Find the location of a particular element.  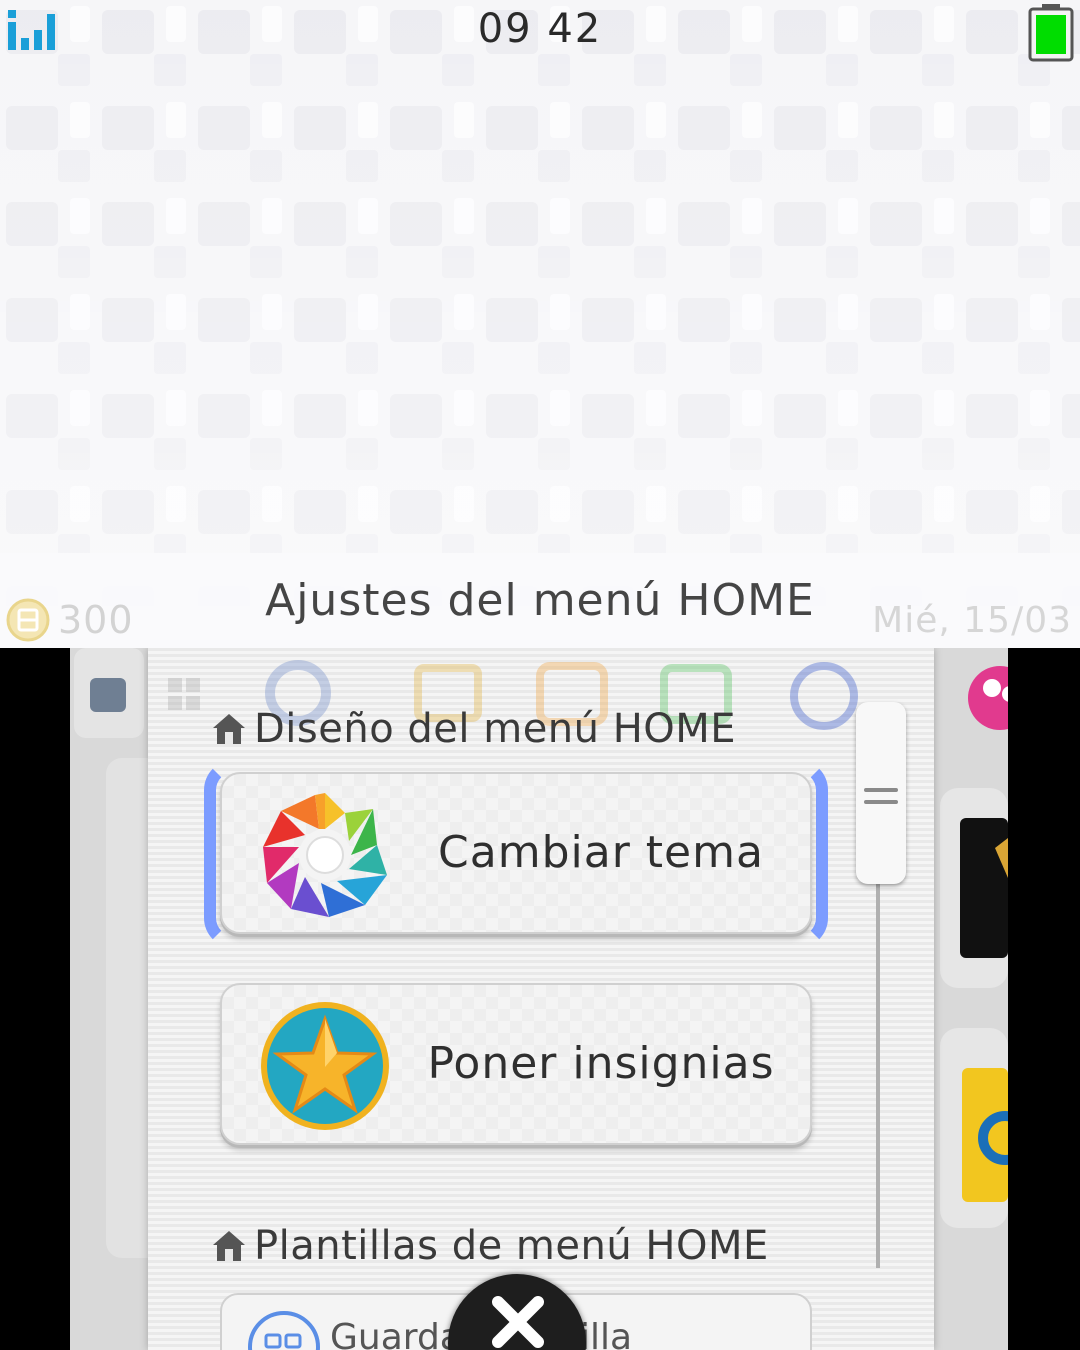

change-theme-button: Cambiar tema is located at coordinates (516, 853).